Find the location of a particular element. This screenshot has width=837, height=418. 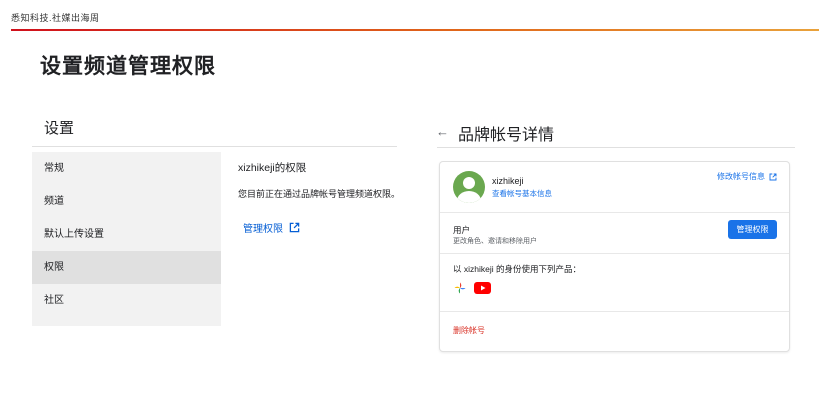

products-row: 以 xizhikeji 的身份使用下列产品： is located at coordinates (614, 283).